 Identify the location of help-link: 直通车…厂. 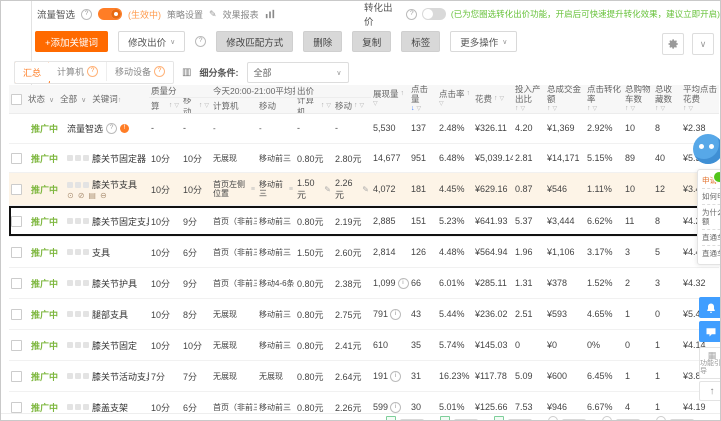
(711, 238).